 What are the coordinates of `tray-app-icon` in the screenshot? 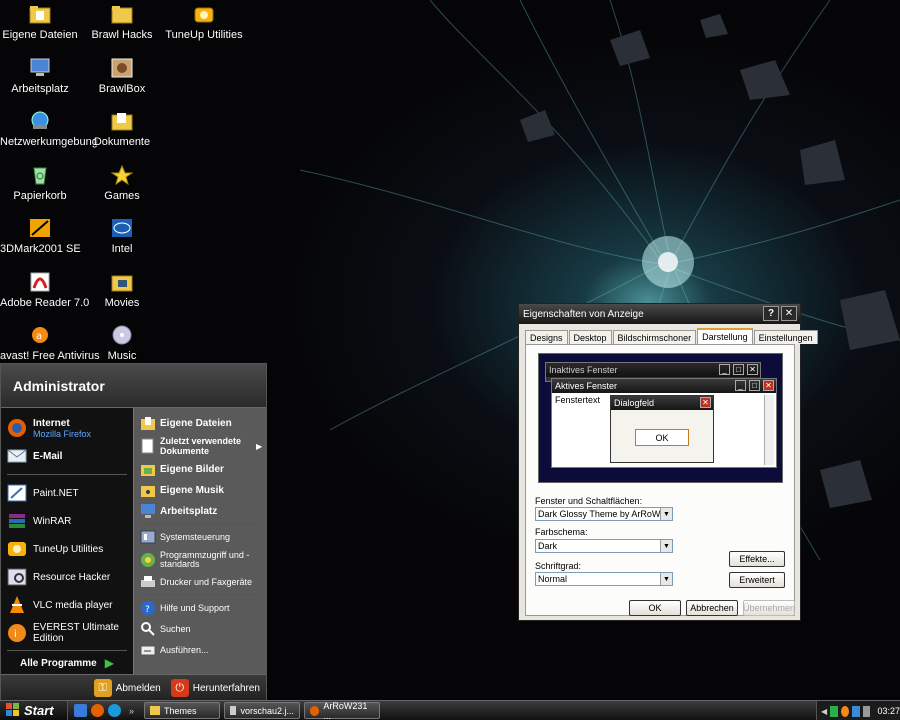 It's located at (834, 711).